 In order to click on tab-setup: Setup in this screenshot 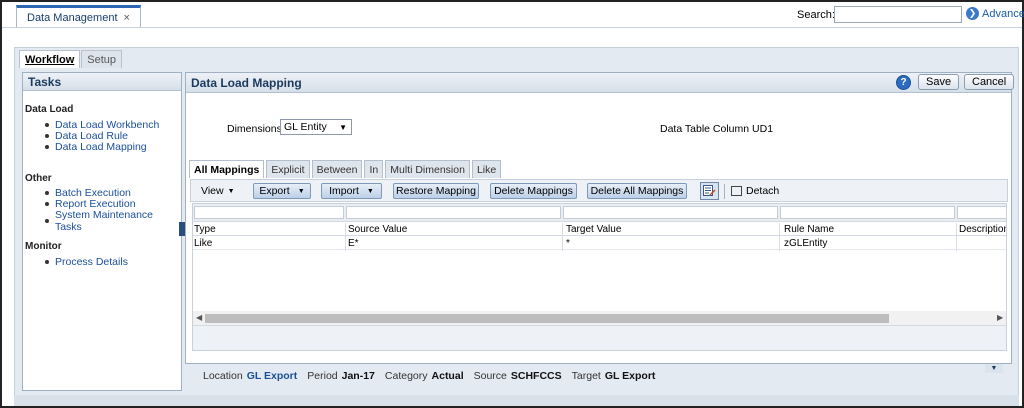, I will do `click(102, 59)`.